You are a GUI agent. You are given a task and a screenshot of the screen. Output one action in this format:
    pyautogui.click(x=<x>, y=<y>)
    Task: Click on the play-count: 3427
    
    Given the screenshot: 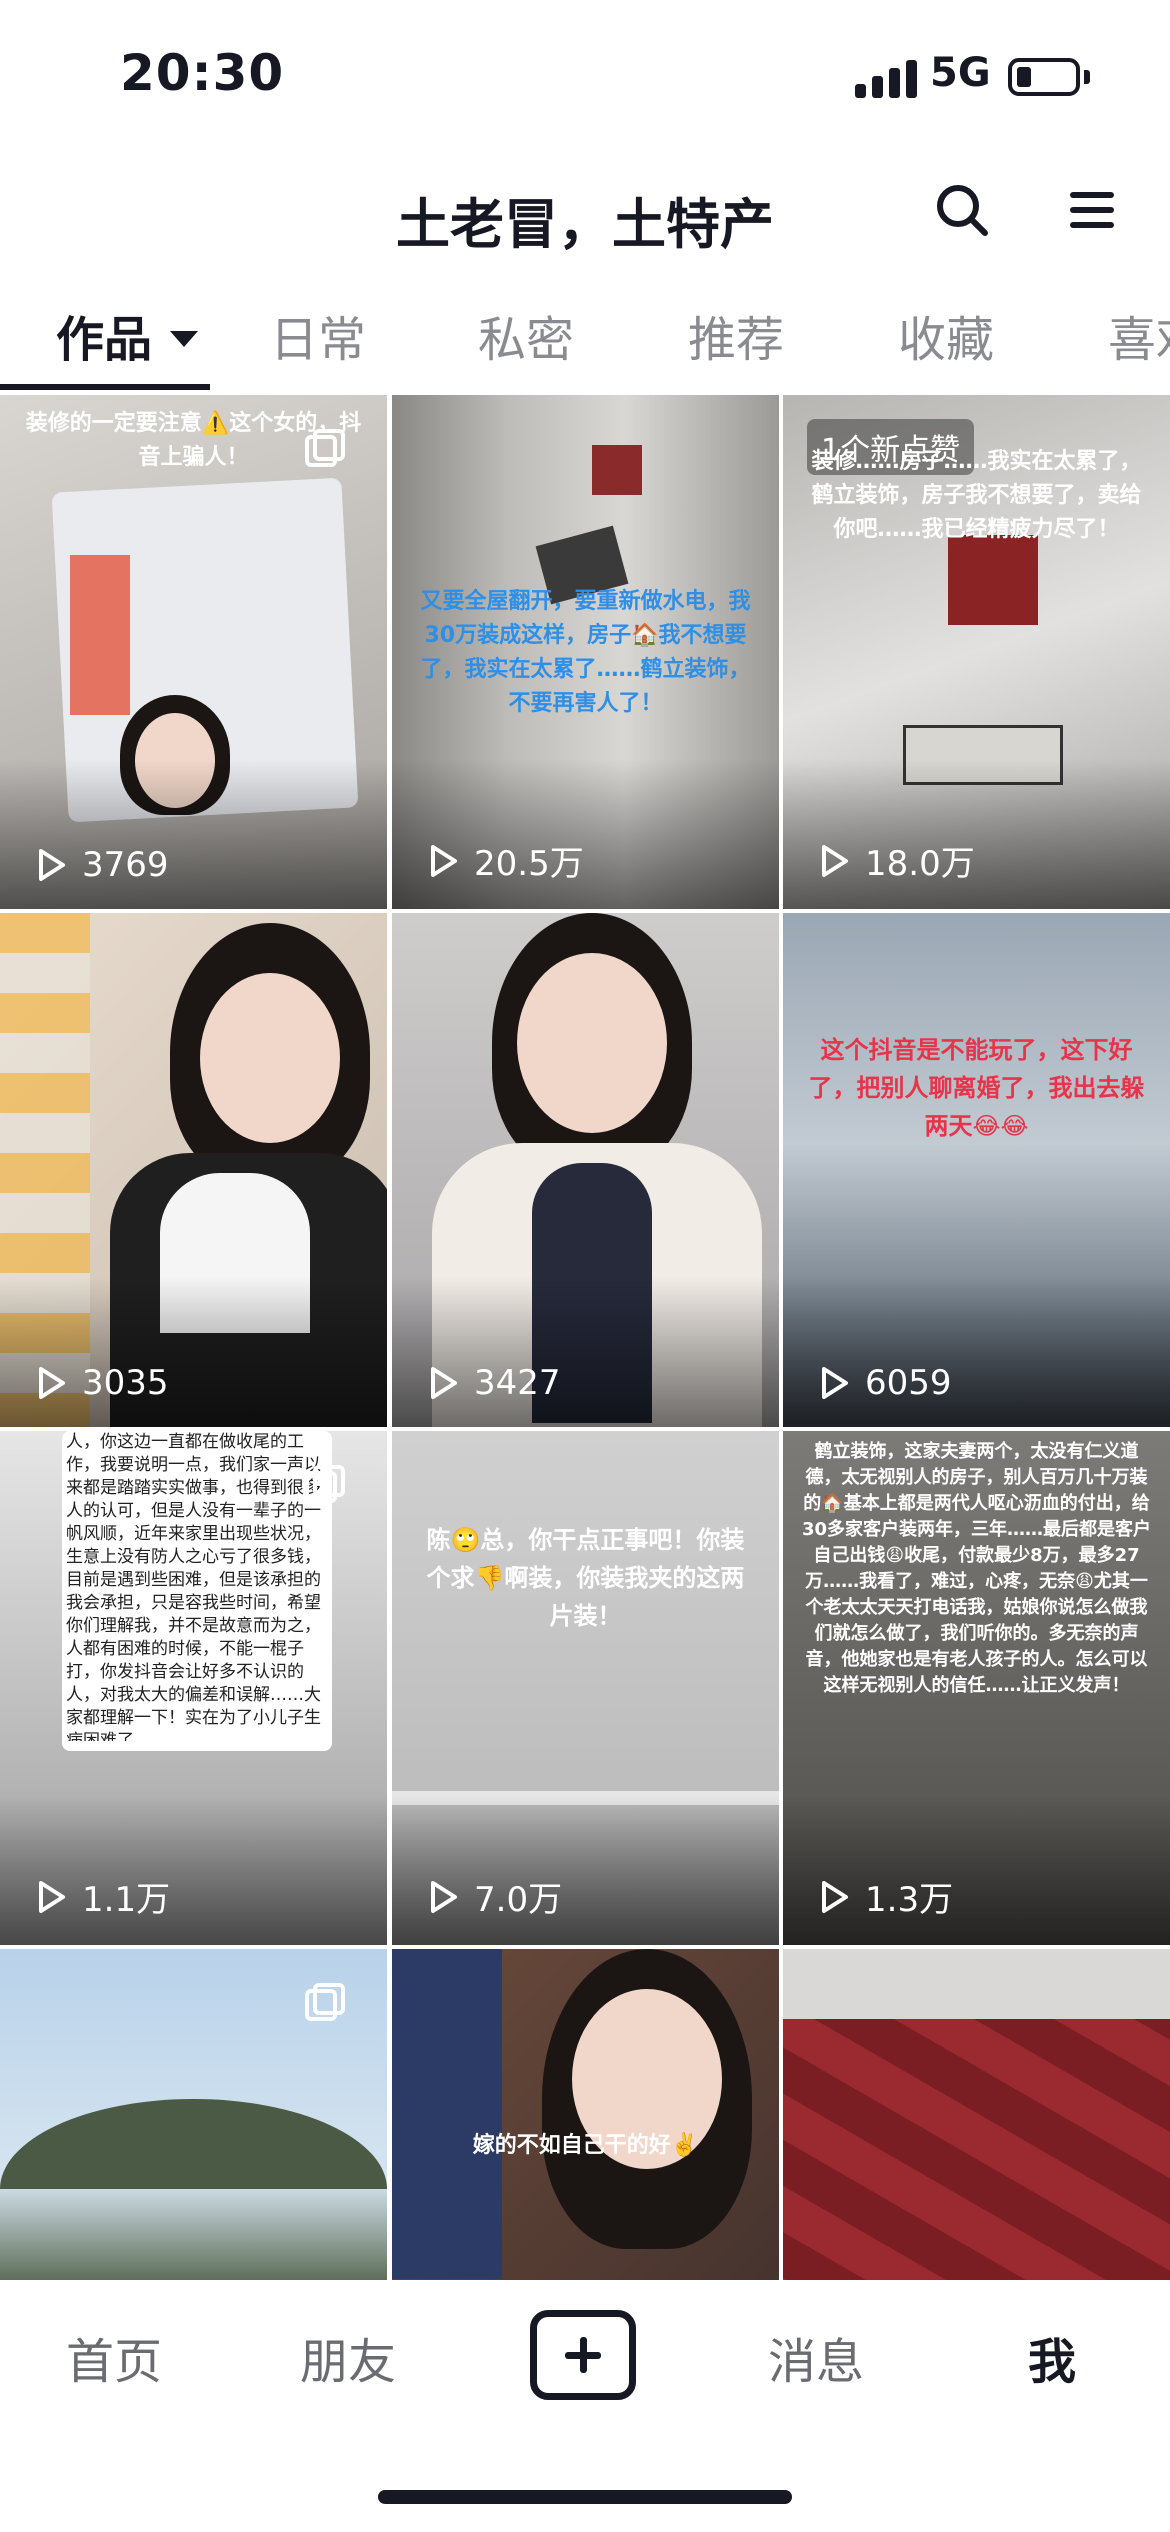 What is the action you would take?
    pyautogui.click(x=491, y=1383)
    